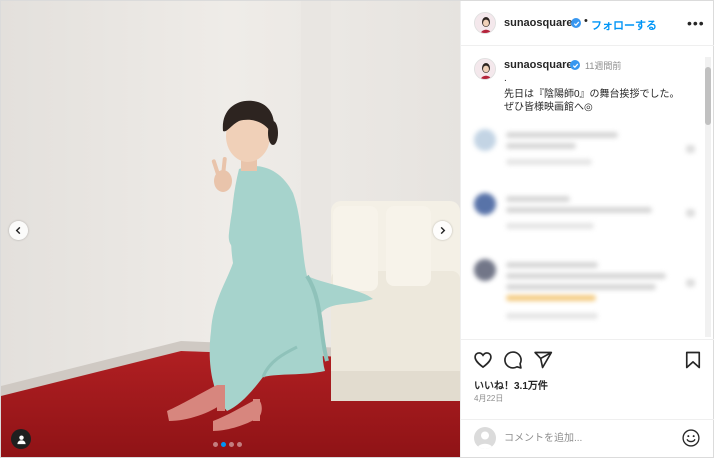 This screenshot has width=714, height=458. What do you see at coordinates (505, 78) in the screenshot?
I see `caption-text-line: .` at bounding box center [505, 78].